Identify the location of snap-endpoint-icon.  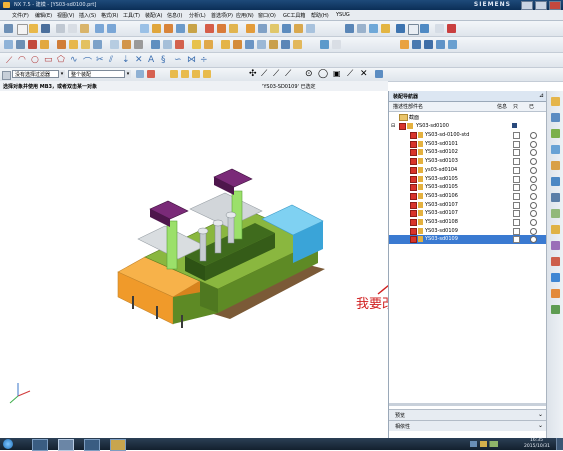
(174, 74).